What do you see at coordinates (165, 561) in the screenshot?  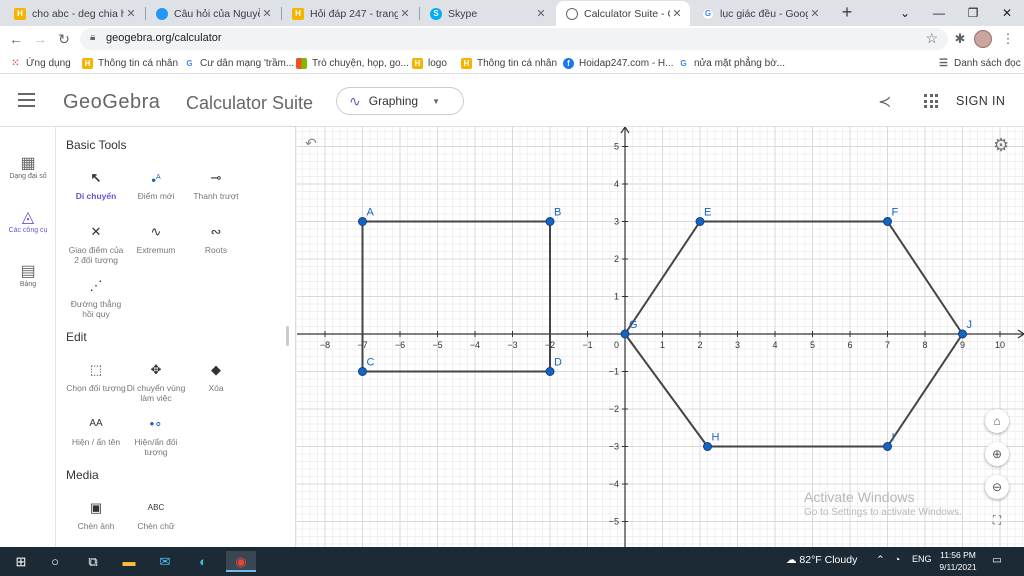 I see `mail-icon: ✉` at bounding box center [165, 561].